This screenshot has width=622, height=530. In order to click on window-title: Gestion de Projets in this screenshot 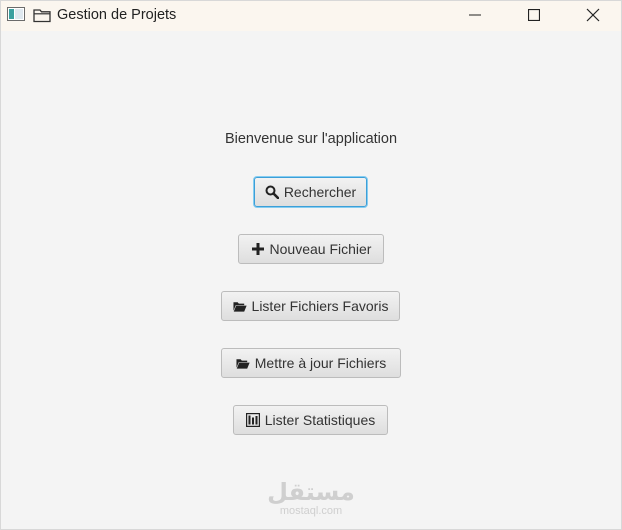, I will do `click(117, 15)`.